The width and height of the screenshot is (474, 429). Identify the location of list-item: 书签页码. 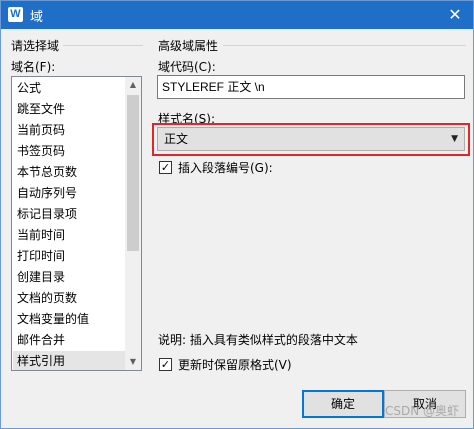
(69, 151).